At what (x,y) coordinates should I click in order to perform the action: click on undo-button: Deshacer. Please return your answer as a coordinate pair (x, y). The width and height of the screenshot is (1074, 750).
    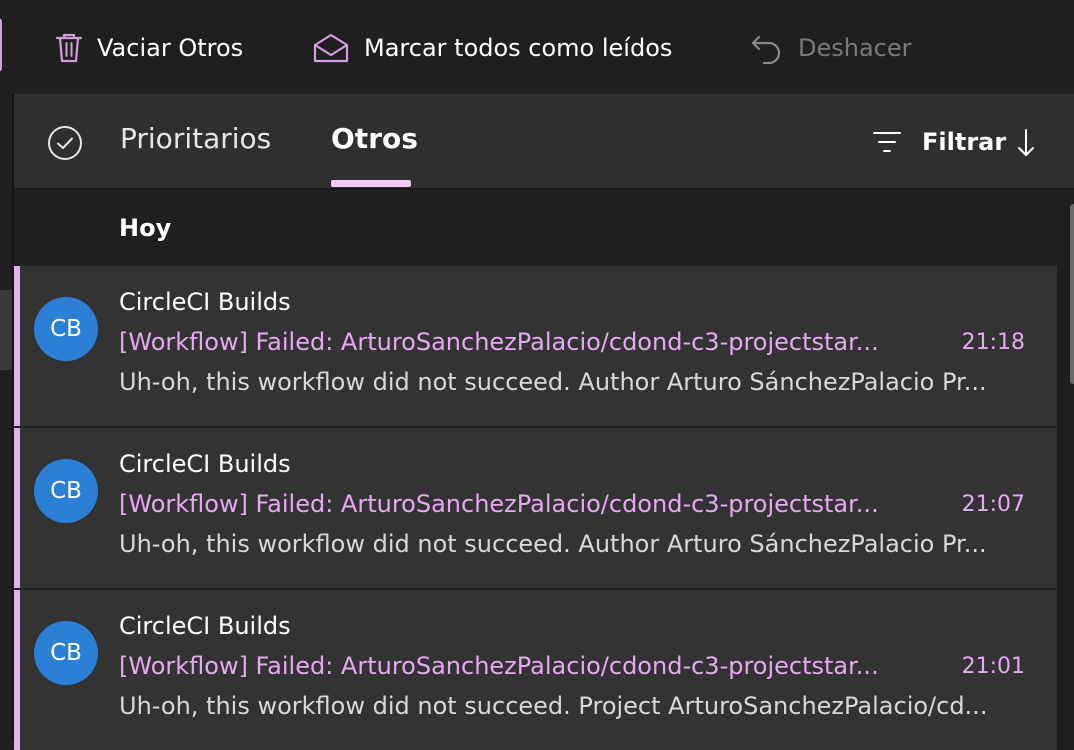
    Looking at the image, I should click on (831, 48).